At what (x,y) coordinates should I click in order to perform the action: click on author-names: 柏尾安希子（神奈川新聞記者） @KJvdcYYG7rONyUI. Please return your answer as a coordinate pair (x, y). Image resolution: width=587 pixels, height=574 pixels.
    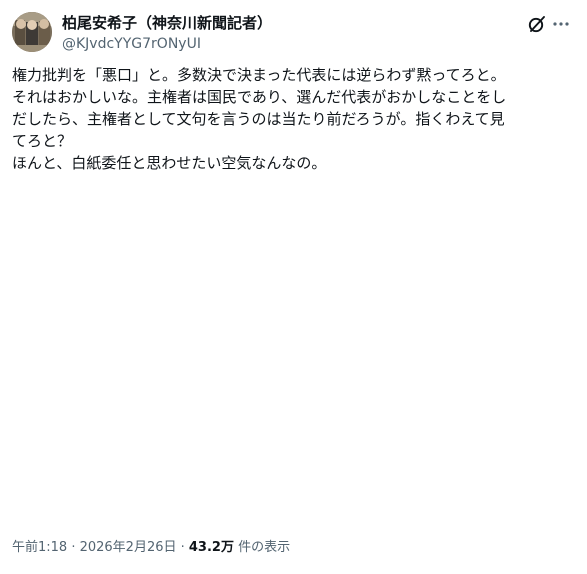
    Looking at the image, I should click on (167, 34).